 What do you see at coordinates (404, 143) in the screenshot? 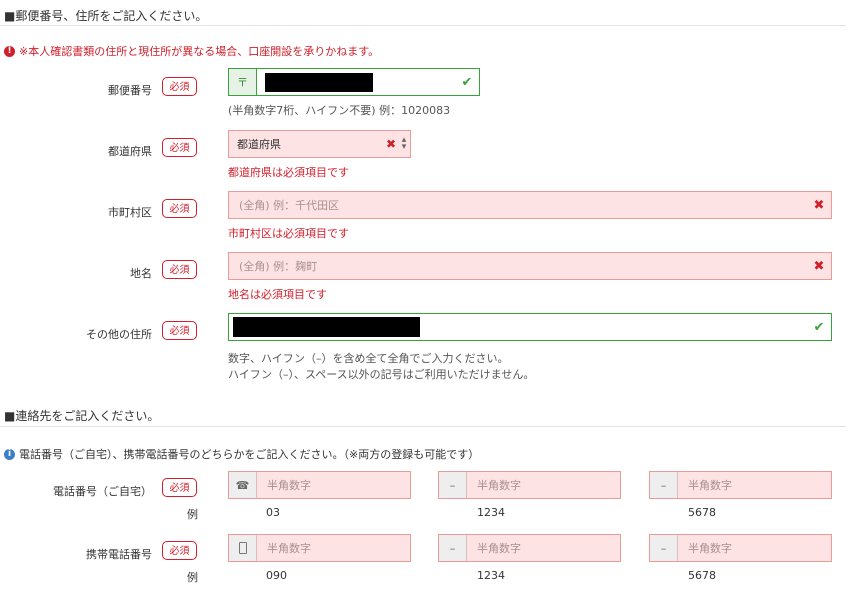
I see `select-arrows-icon: ▴ ▾` at bounding box center [404, 143].